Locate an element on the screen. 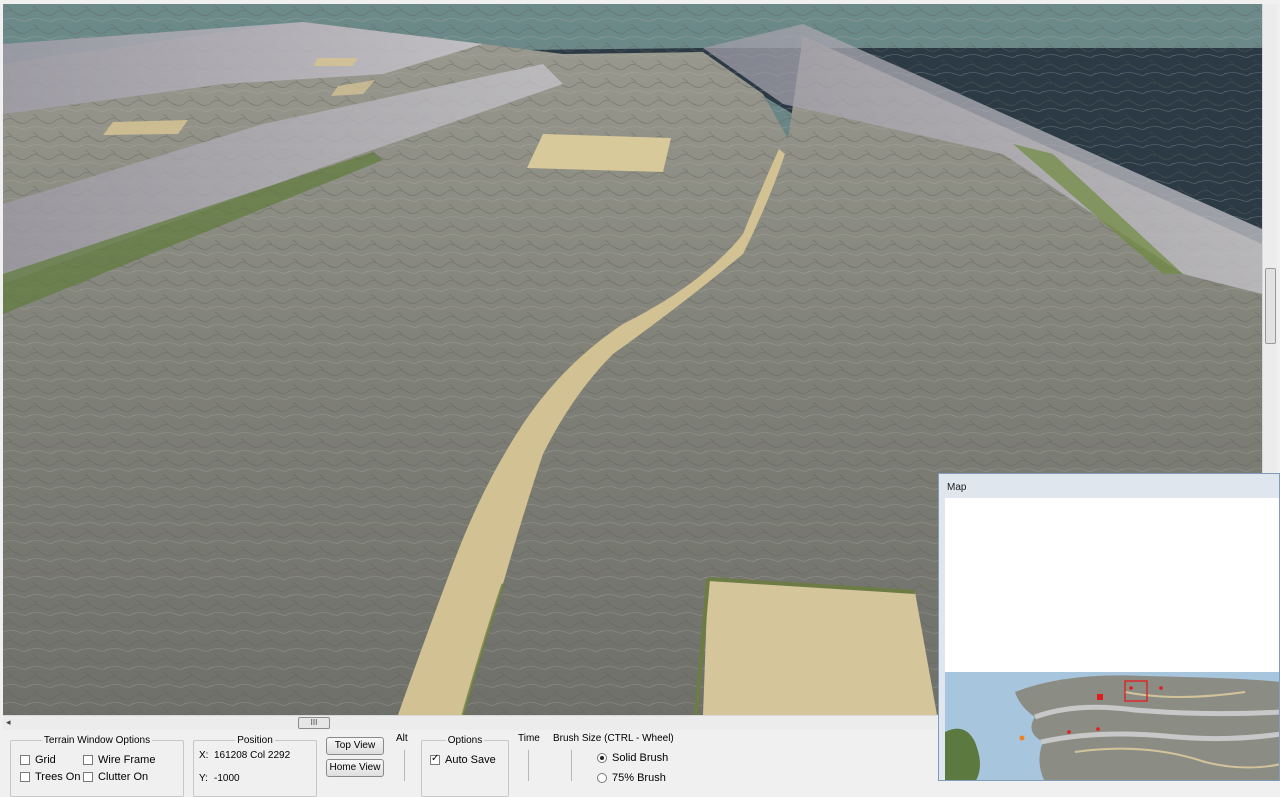  auto-save-label: Auto Save is located at coordinates (470, 760).